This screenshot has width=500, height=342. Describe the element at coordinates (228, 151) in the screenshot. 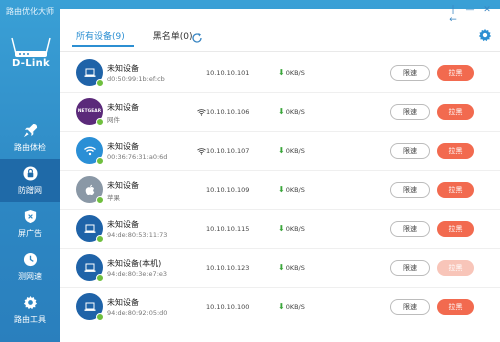

I see `device-ip: 10.10.10.107` at that location.